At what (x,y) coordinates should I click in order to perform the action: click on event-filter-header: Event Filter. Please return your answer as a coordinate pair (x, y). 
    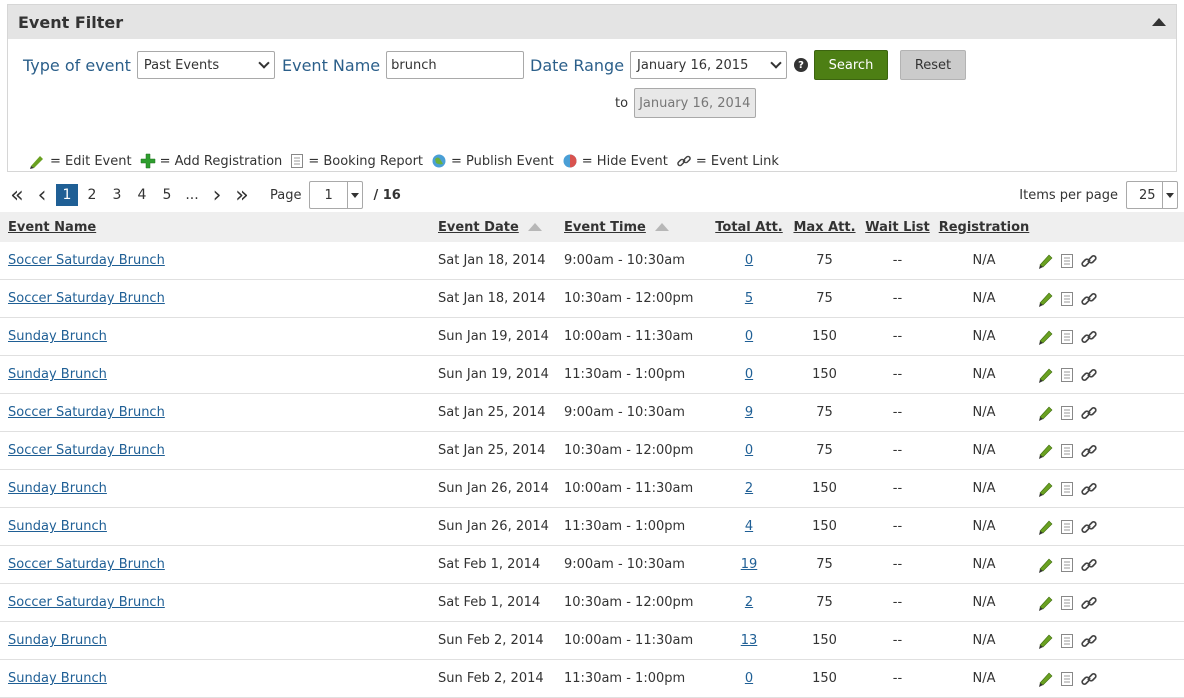
    Looking at the image, I should click on (592, 22).